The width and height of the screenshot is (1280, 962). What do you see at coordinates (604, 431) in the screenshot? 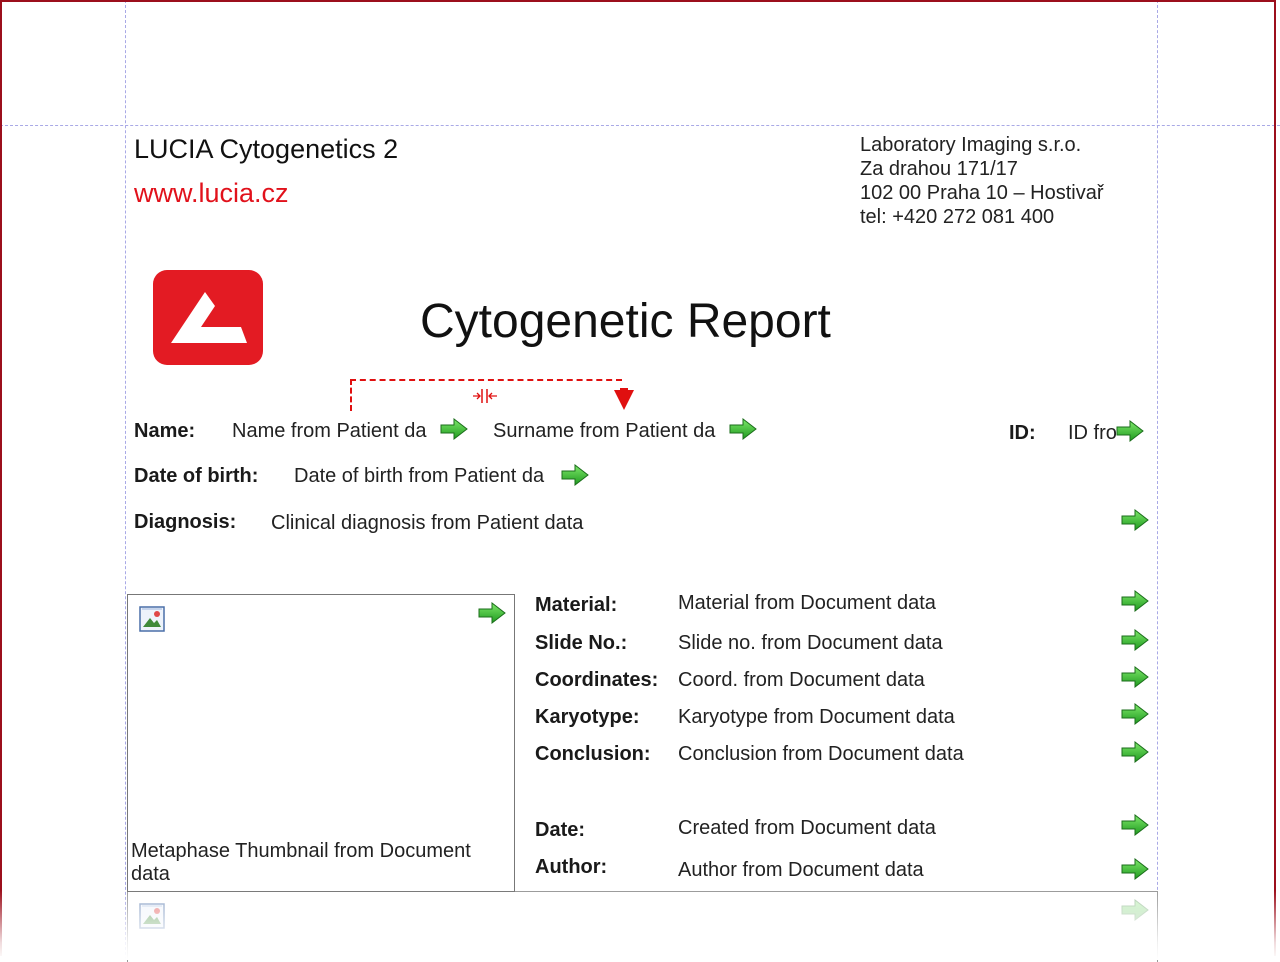
I see `surname-value: Surname from Patient da` at bounding box center [604, 431].